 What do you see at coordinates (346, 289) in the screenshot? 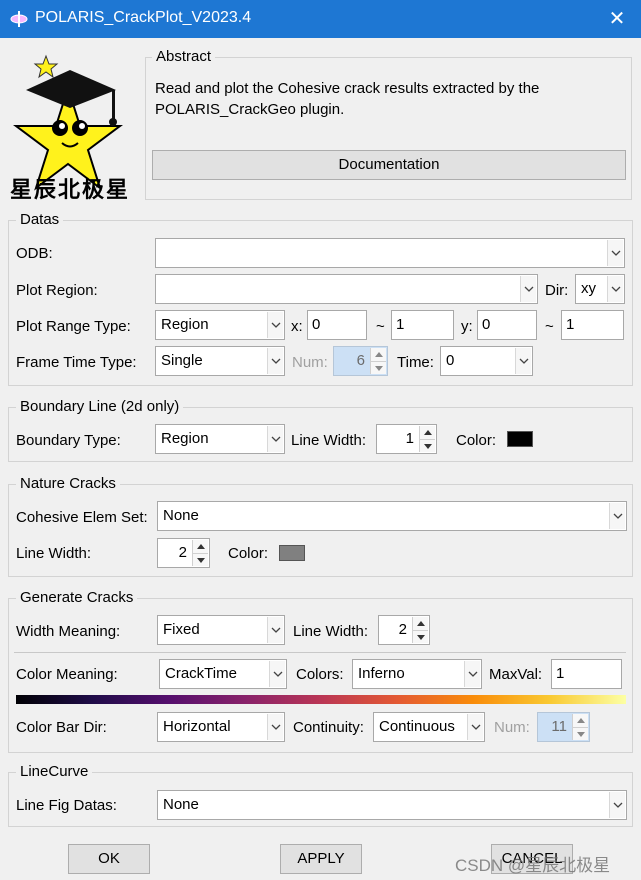
I see `plot-region-combo` at bounding box center [346, 289].